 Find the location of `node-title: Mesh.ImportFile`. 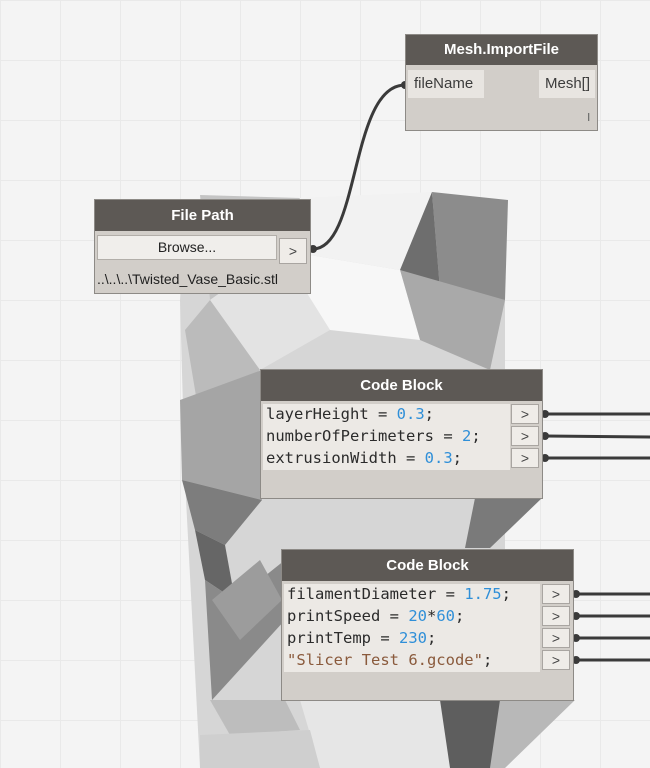

node-title: Mesh.ImportFile is located at coordinates (501, 50).